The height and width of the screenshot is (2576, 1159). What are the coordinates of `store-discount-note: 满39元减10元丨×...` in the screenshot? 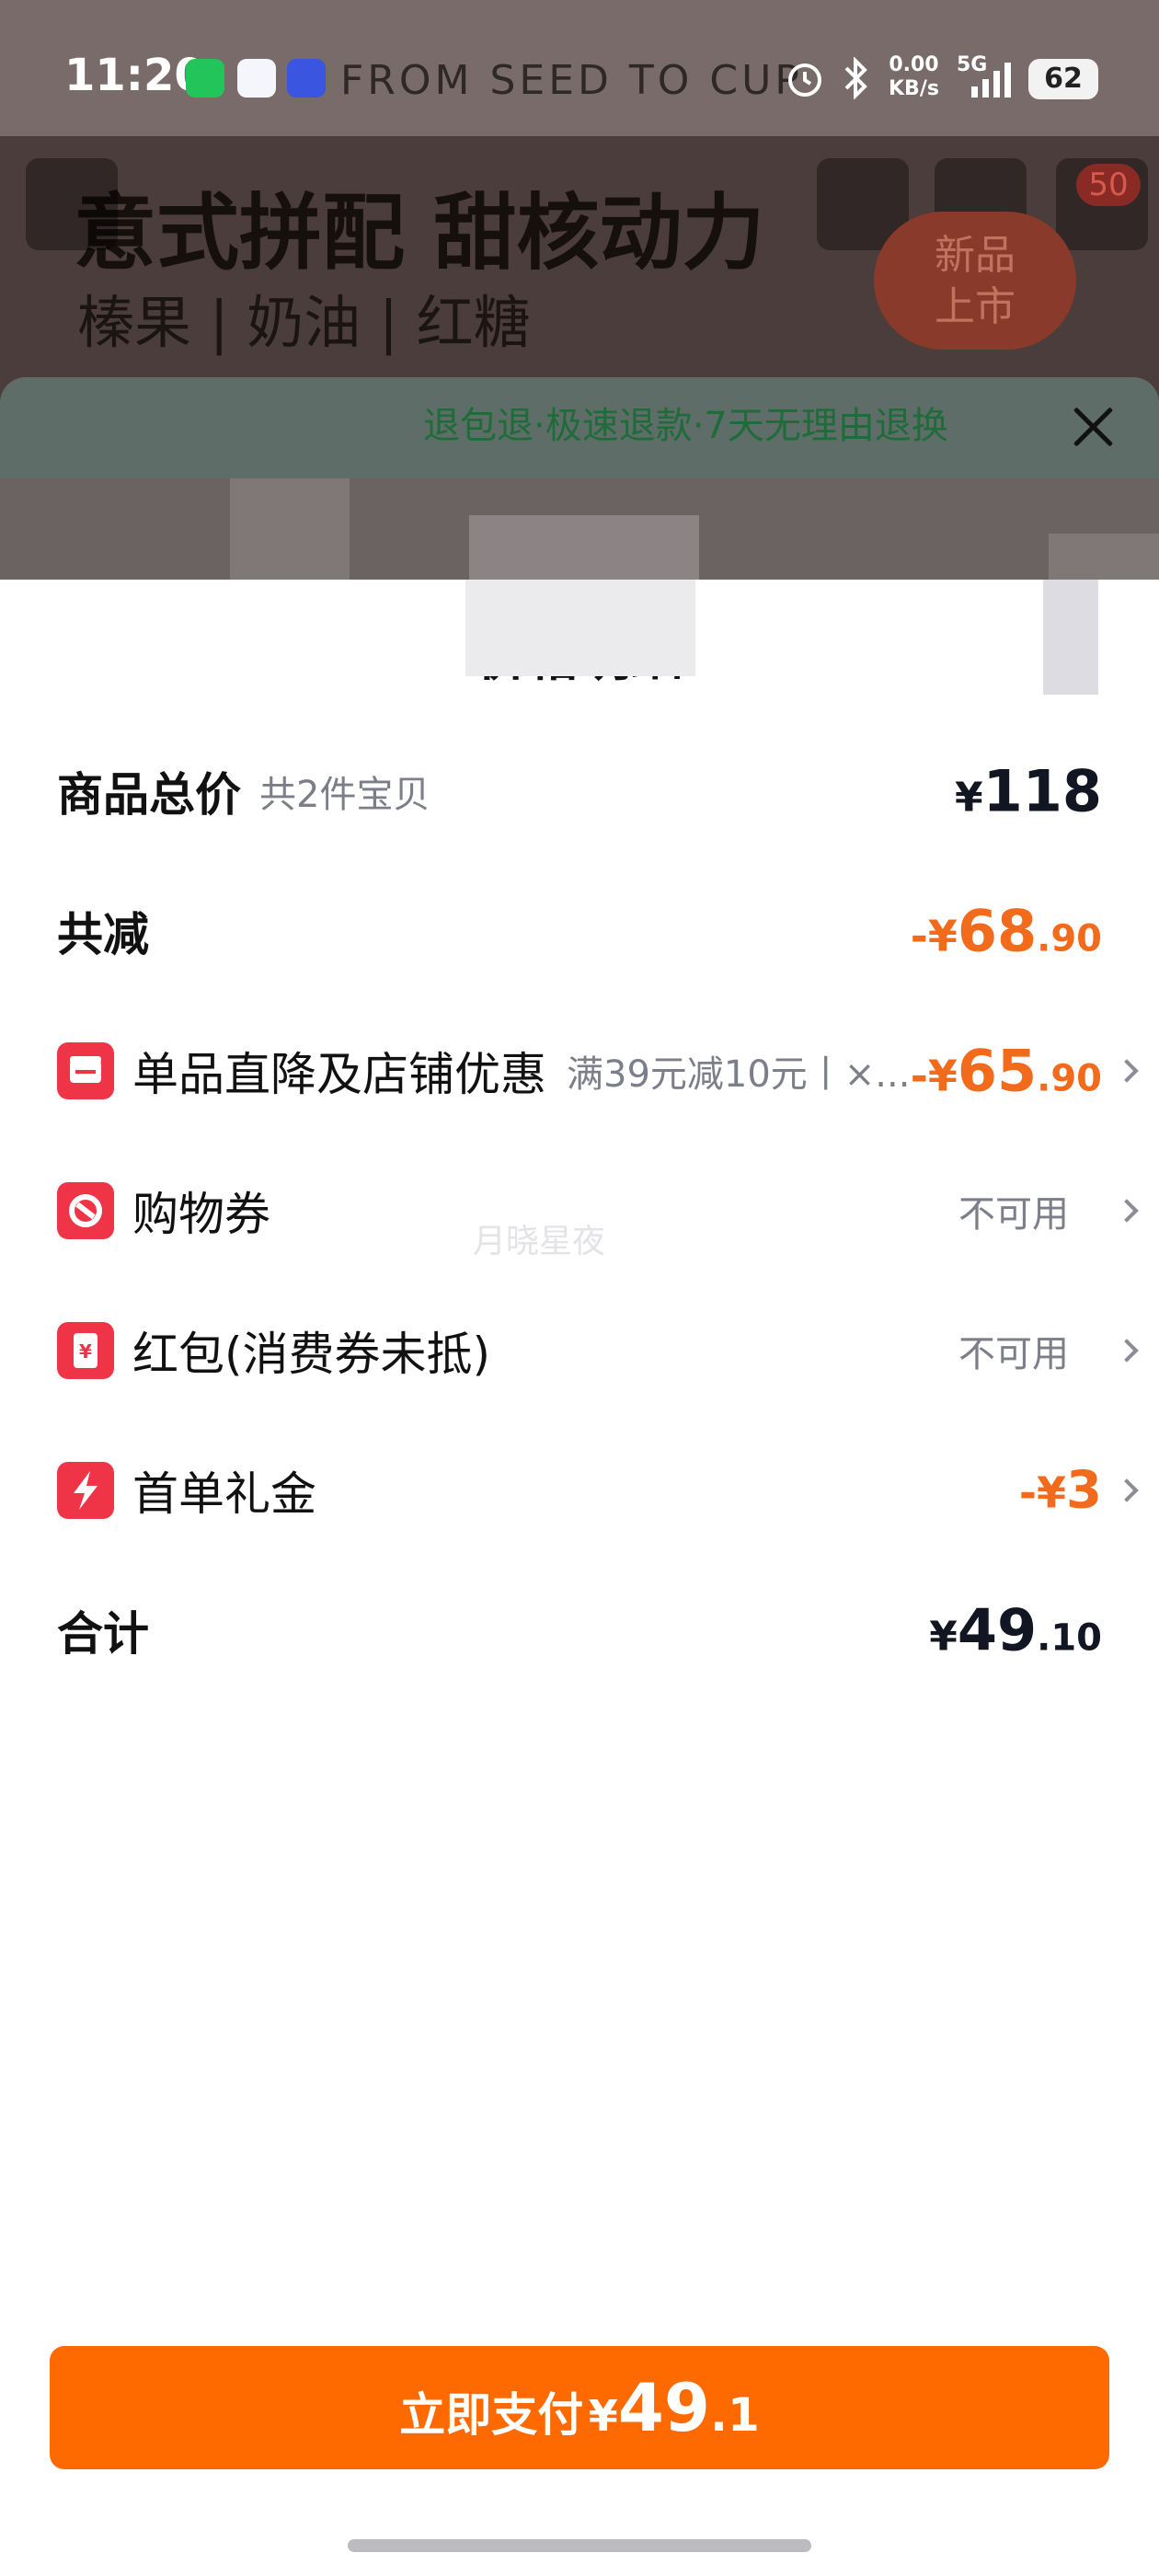 It's located at (739, 1074).